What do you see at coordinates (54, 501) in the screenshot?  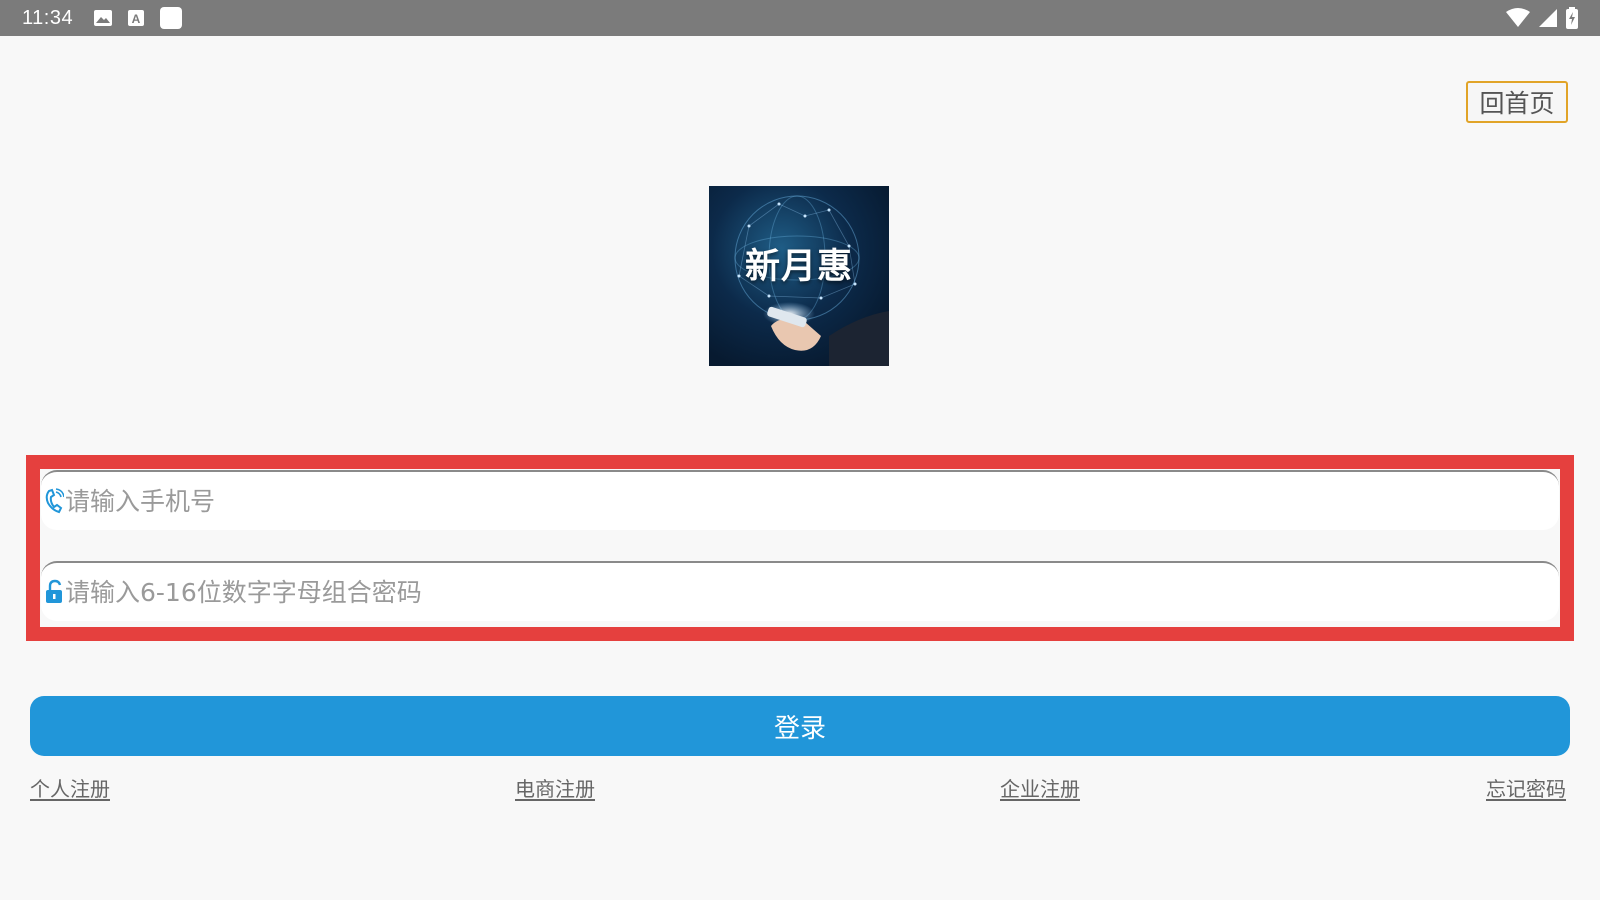 I see `phone-icon` at bounding box center [54, 501].